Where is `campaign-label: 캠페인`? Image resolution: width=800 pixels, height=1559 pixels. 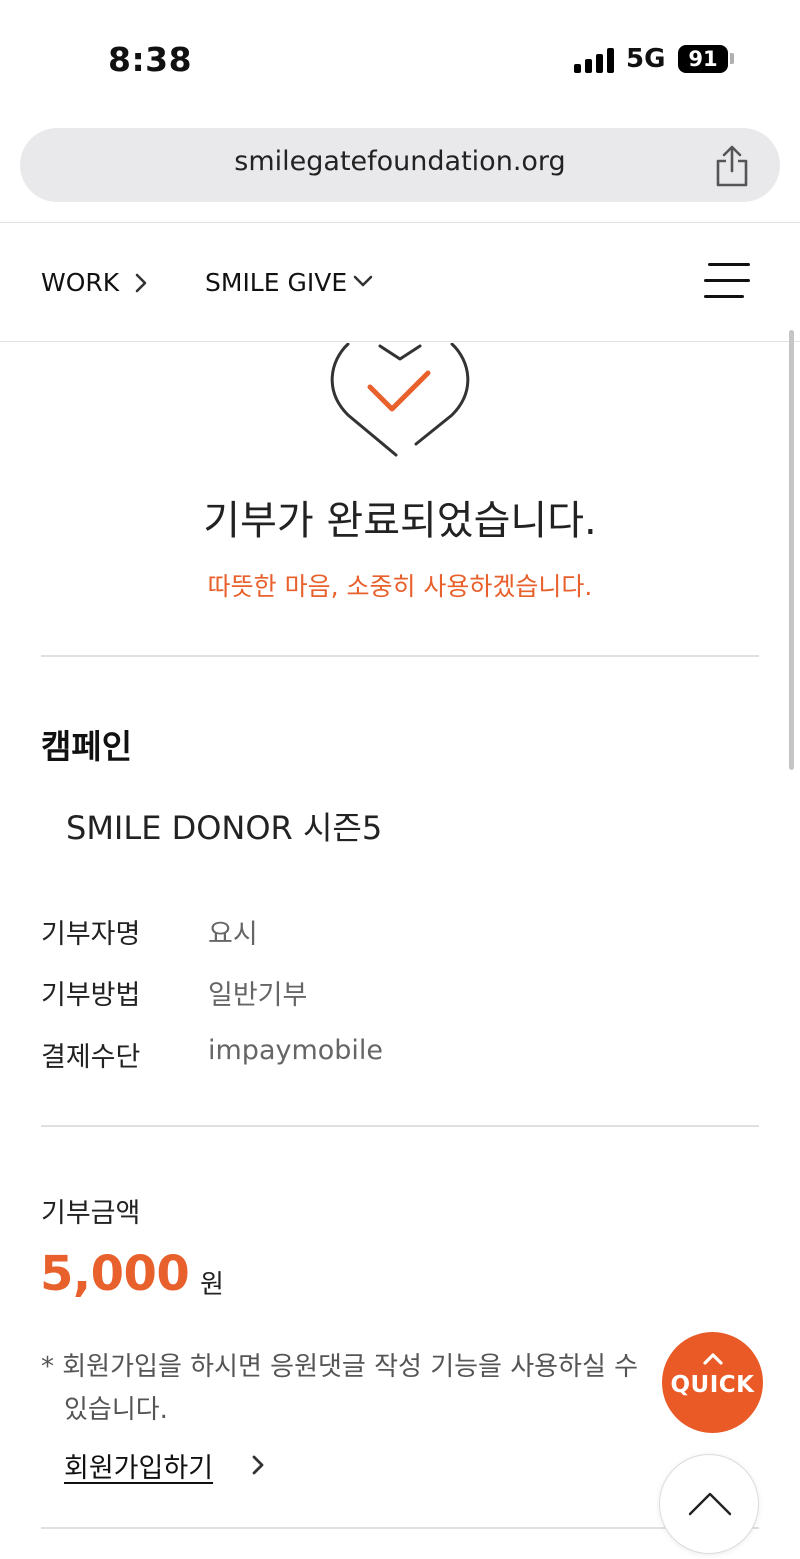 campaign-label: 캠페인 is located at coordinates (87, 746).